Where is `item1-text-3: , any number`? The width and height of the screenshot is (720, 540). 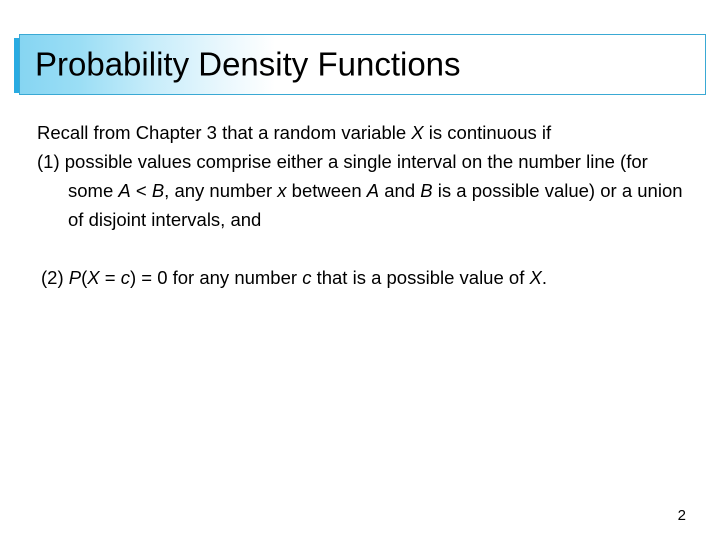
item1-text-3: , any number is located at coordinates (221, 190).